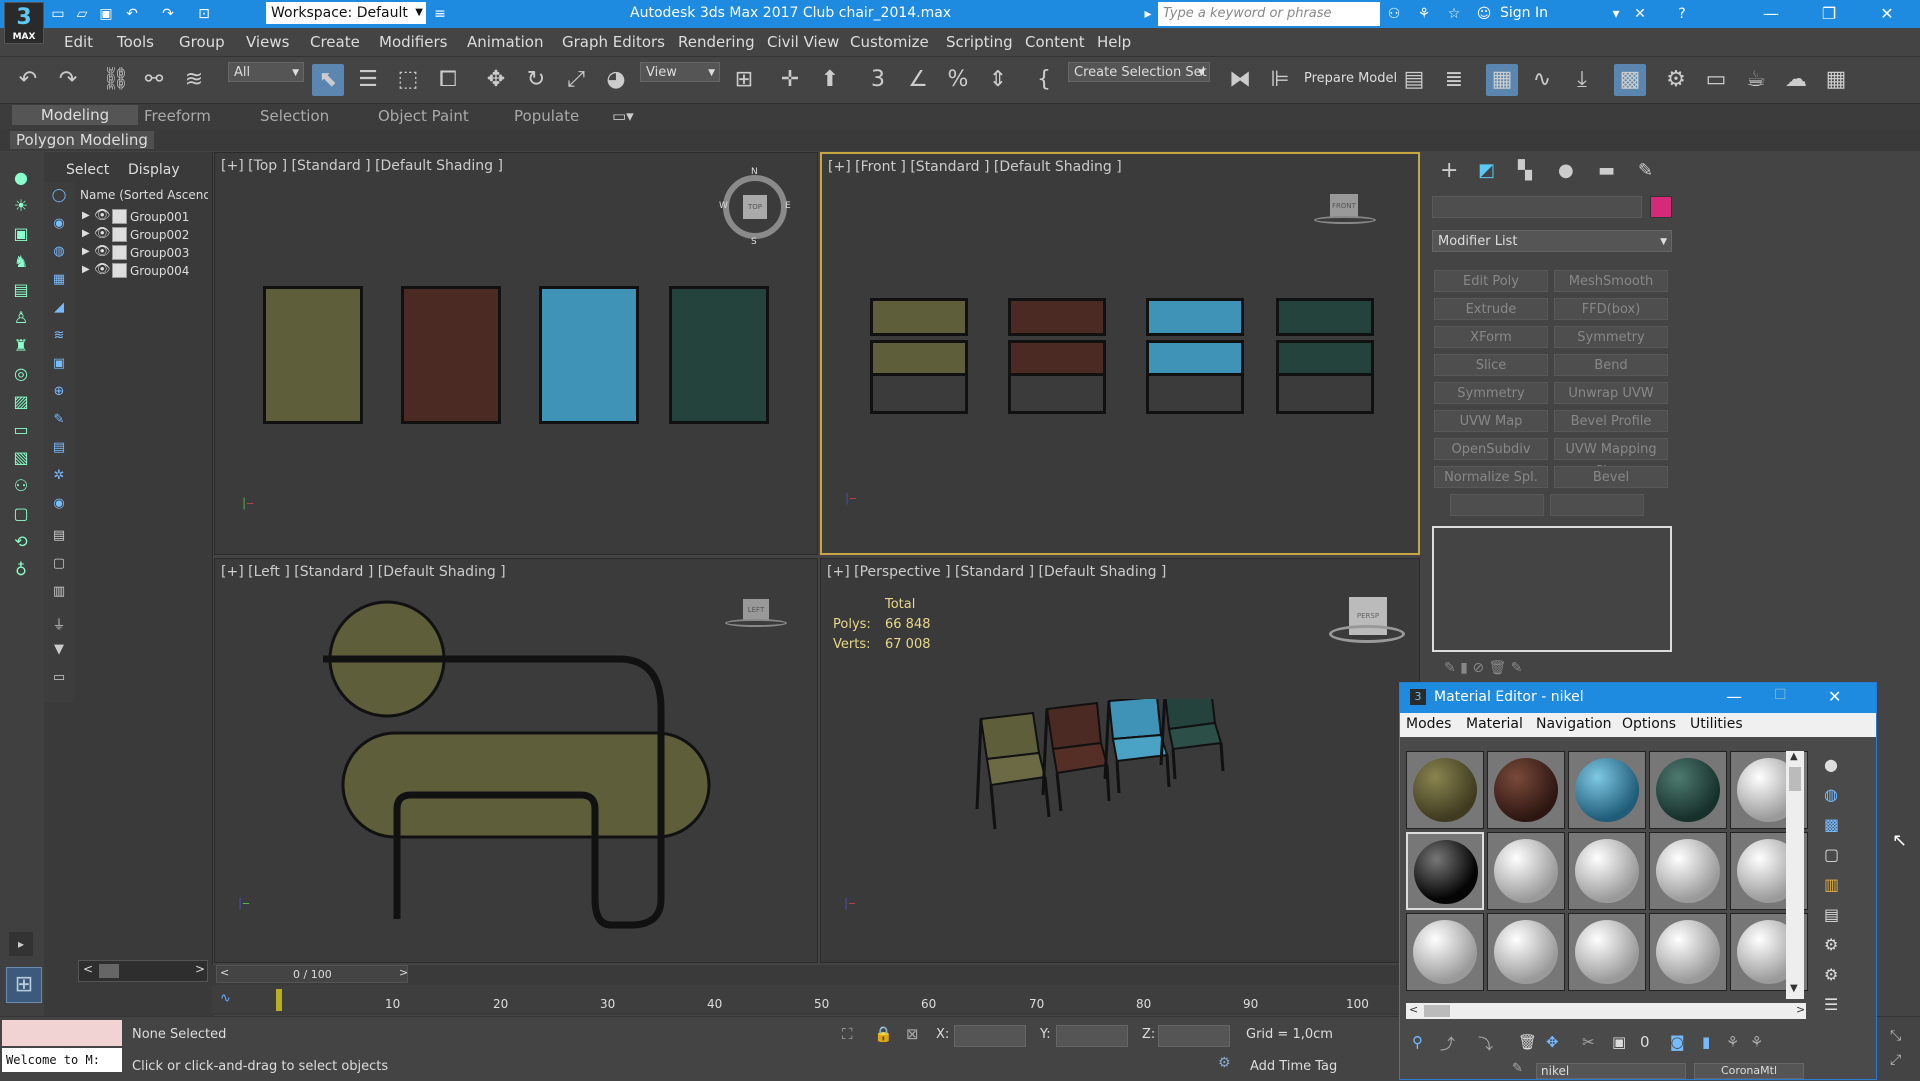  I want to click on redo-icon: ↷, so click(168, 14).